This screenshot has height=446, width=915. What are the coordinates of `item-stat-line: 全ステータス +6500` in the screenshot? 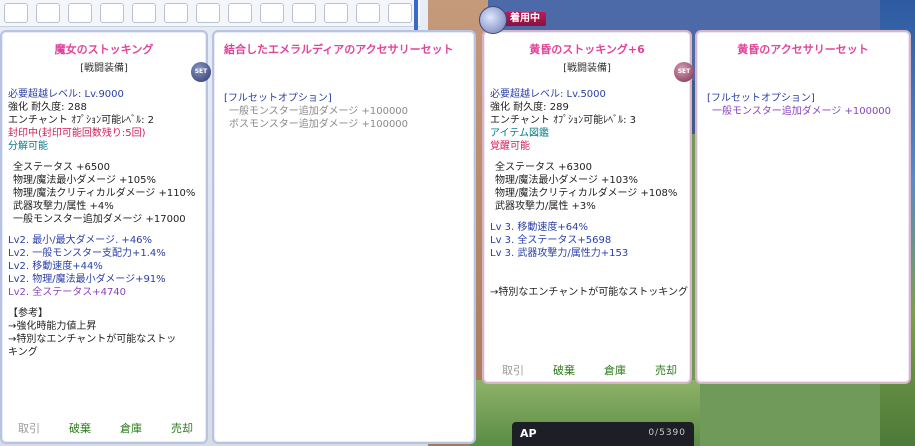 It's located at (62, 167).